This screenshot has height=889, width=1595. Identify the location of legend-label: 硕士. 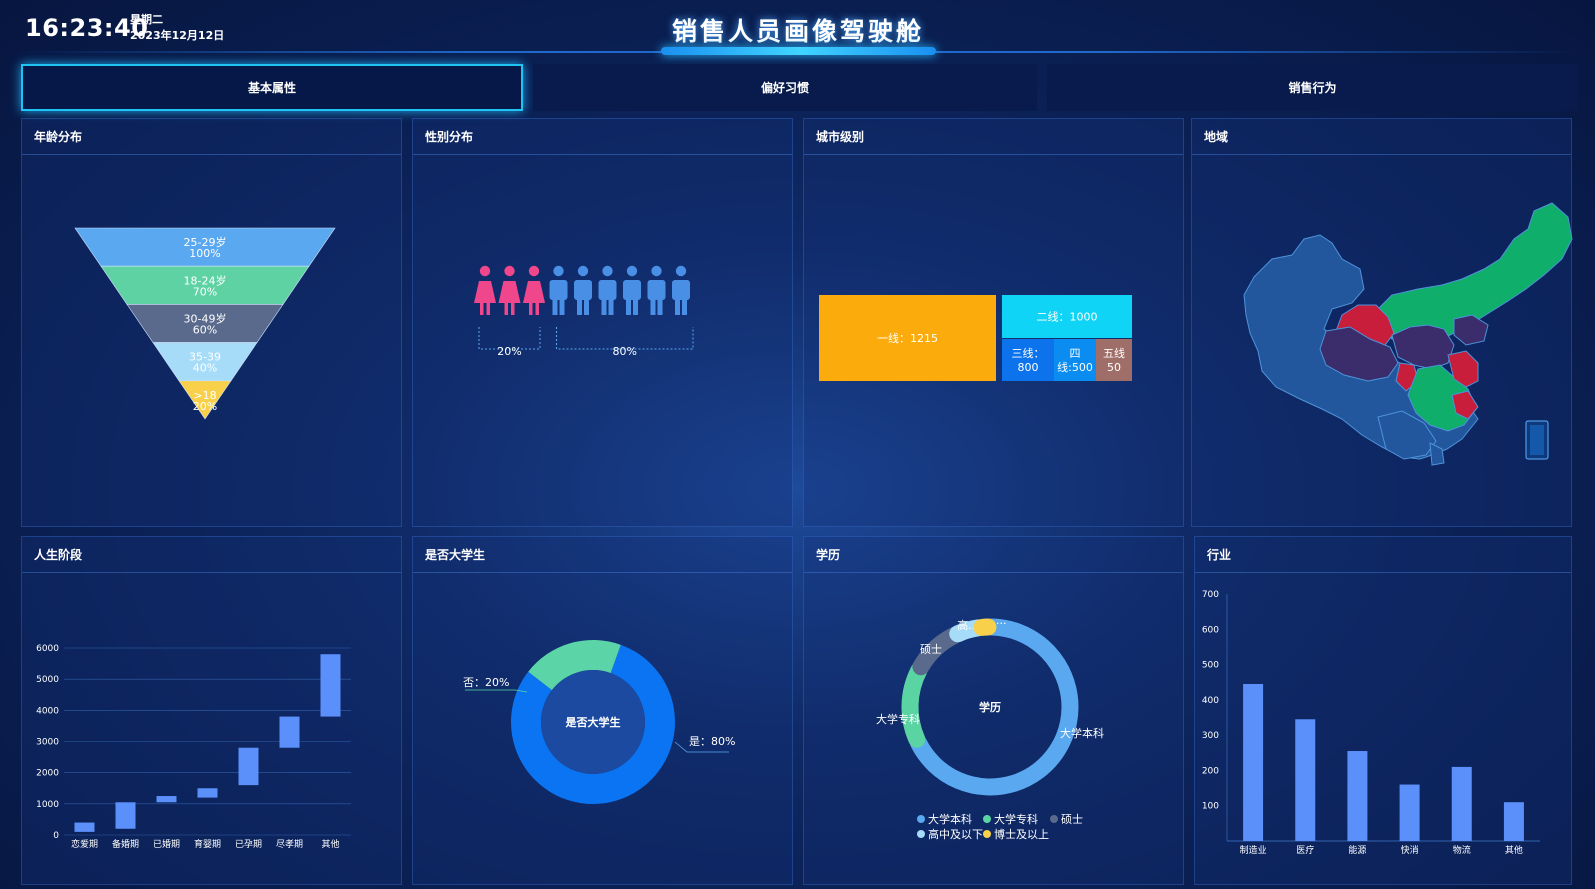
(1072, 819).